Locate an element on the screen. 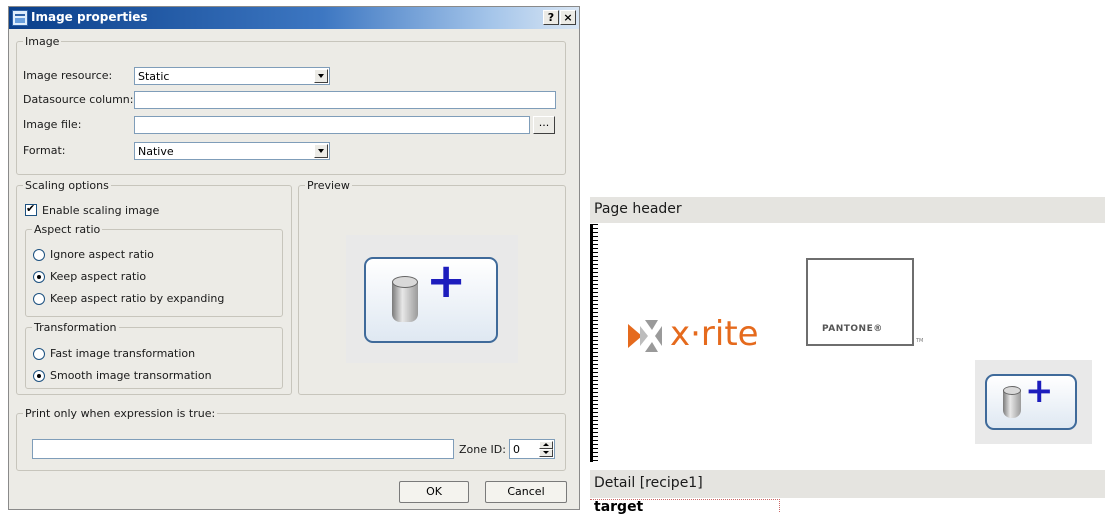  pantone-wordmark: PANTONE® is located at coordinates (852, 329).